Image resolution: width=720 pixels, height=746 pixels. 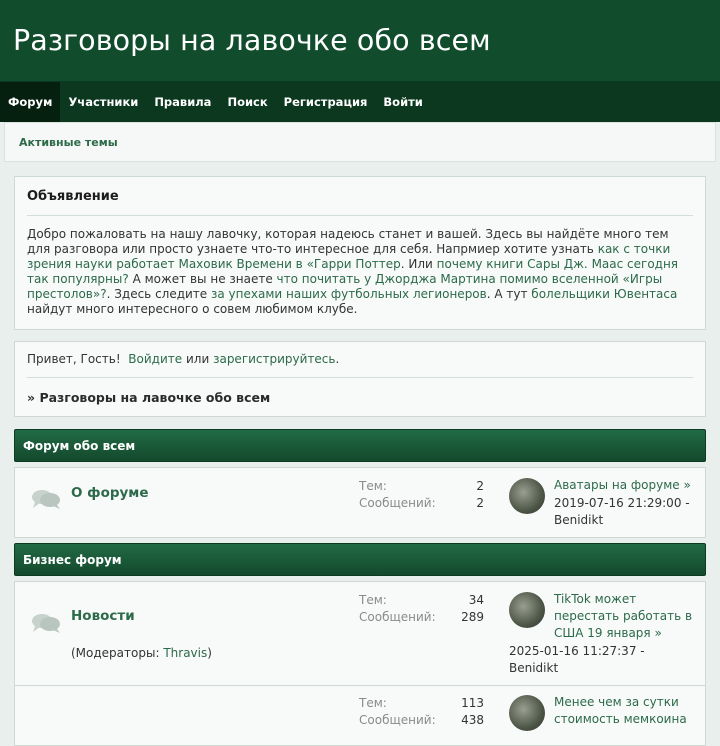 I want to click on last-post-link-wrap: Менее чем за сутки стоимость мемкоина, so click(x=629, y=711).